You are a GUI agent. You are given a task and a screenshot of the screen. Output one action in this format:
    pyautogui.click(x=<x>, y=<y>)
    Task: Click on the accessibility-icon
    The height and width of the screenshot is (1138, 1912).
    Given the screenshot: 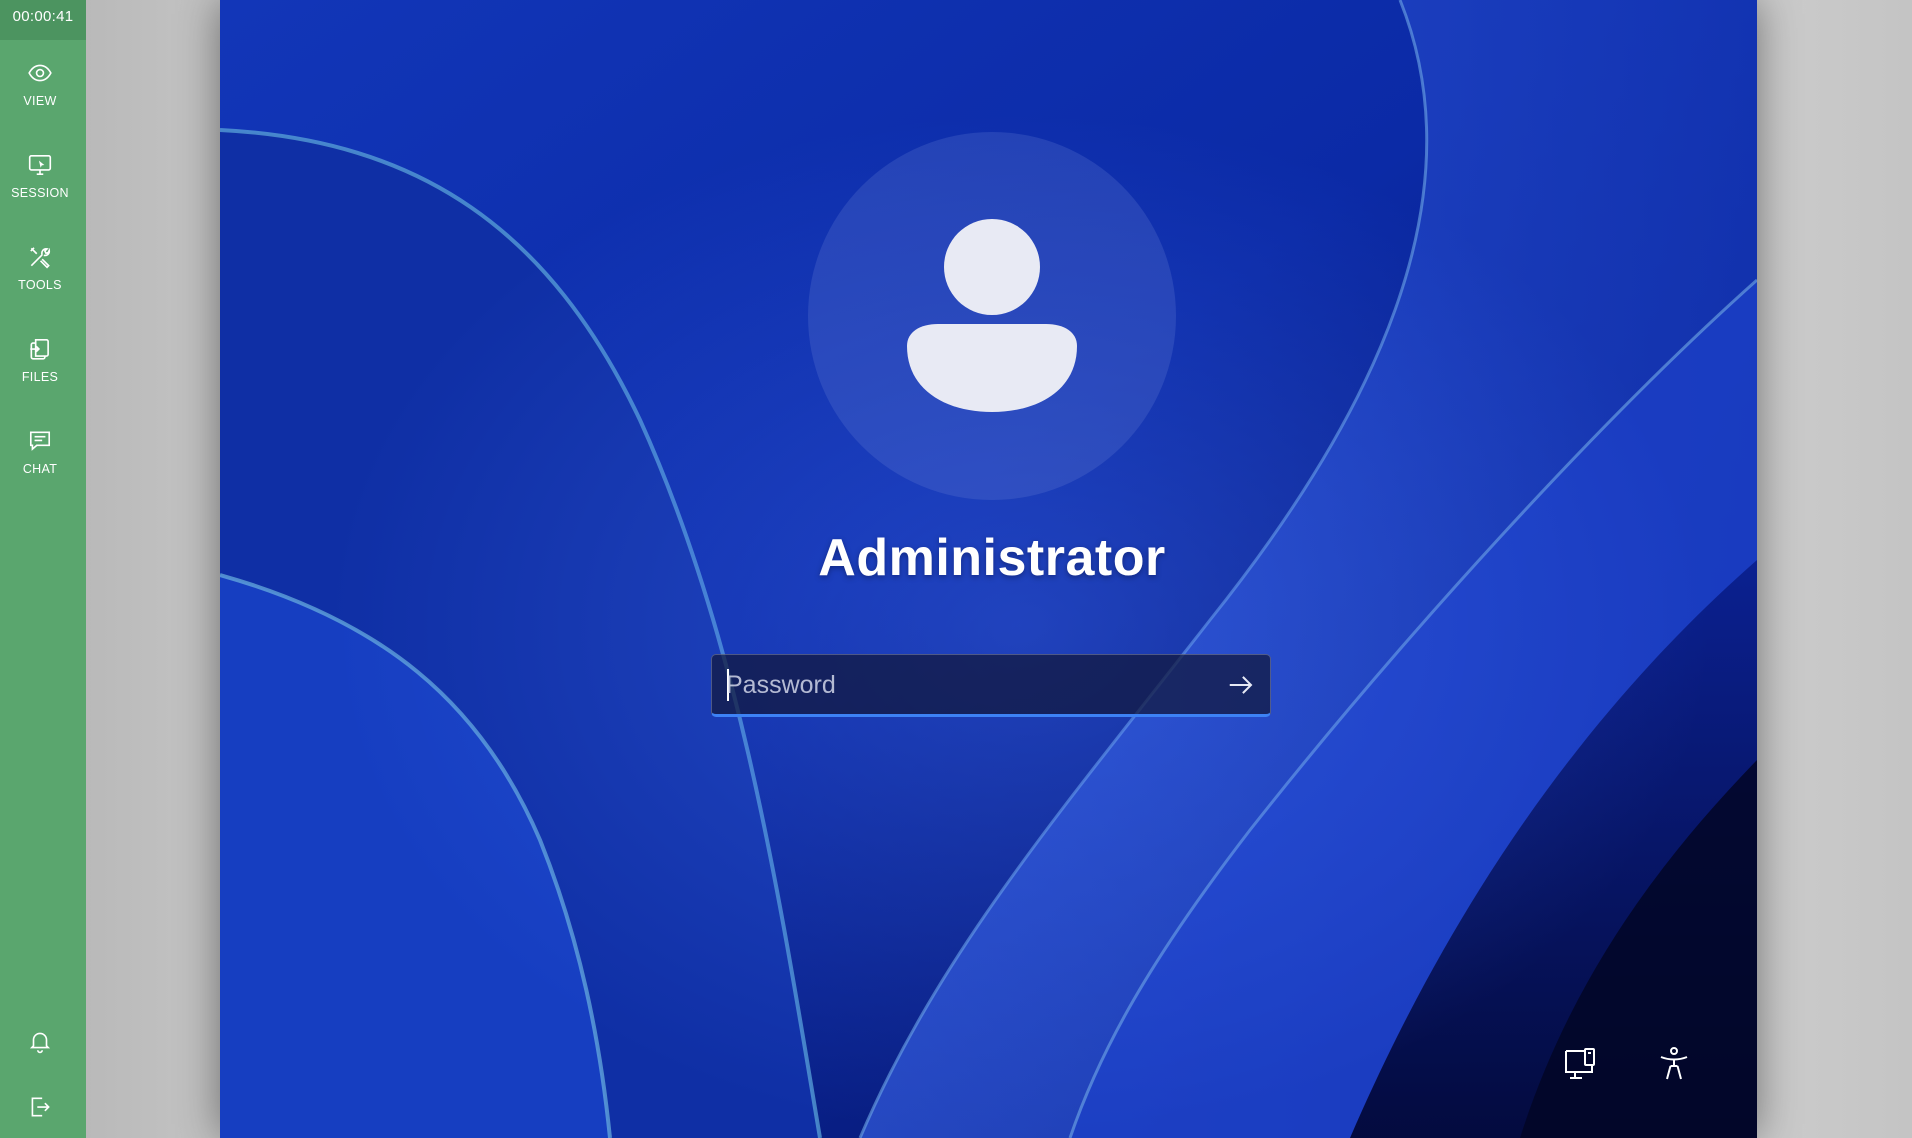 What is the action you would take?
    pyautogui.click(x=1674, y=1064)
    